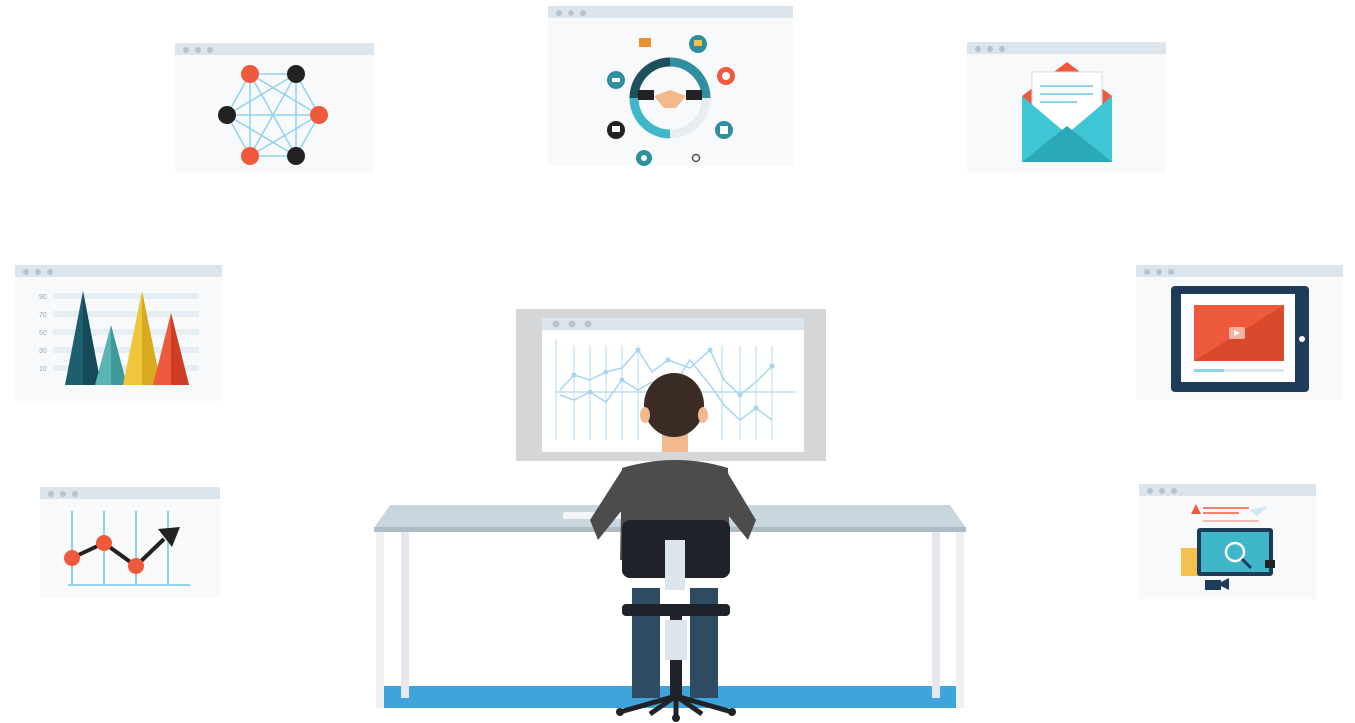  I want to click on envelope-icon, so click(1067, 112).